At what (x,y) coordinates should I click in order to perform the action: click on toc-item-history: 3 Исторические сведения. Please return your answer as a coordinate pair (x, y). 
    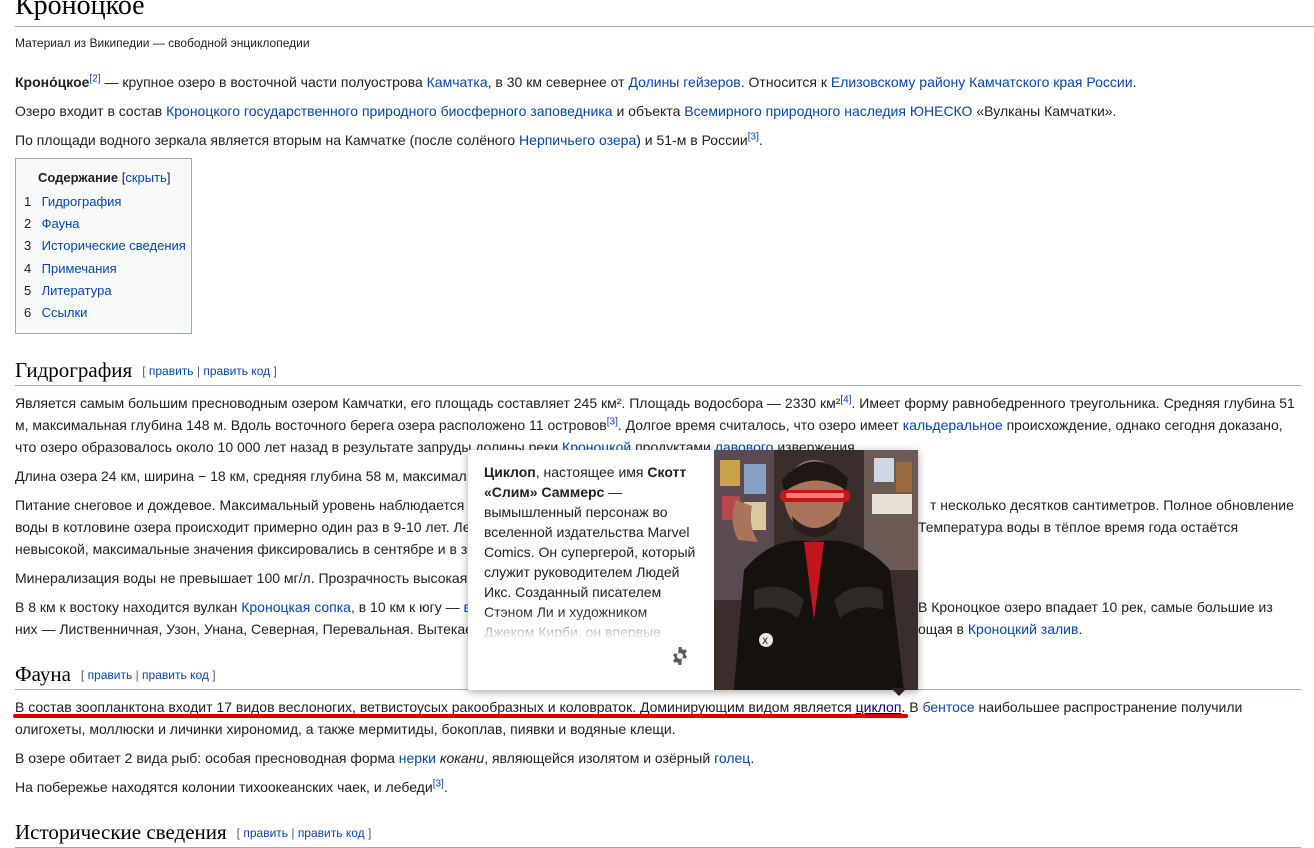
    Looking at the image, I should click on (105, 246).